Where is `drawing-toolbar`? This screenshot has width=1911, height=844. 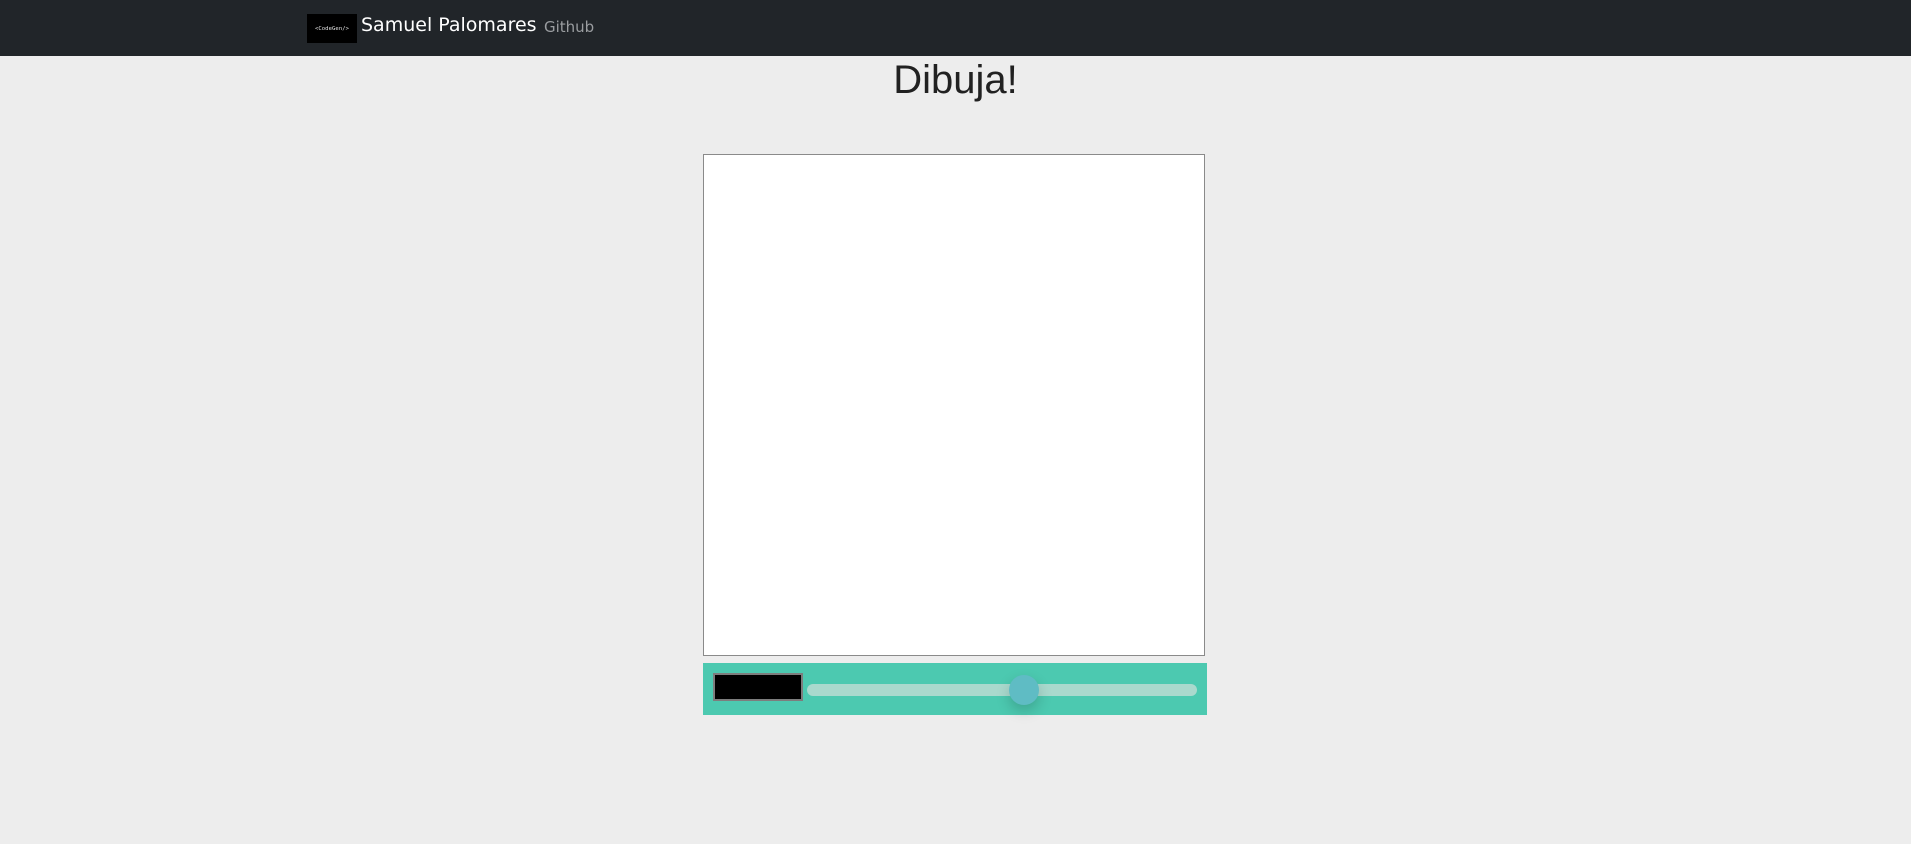
drawing-toolbar is located at coordinates (955, 689).